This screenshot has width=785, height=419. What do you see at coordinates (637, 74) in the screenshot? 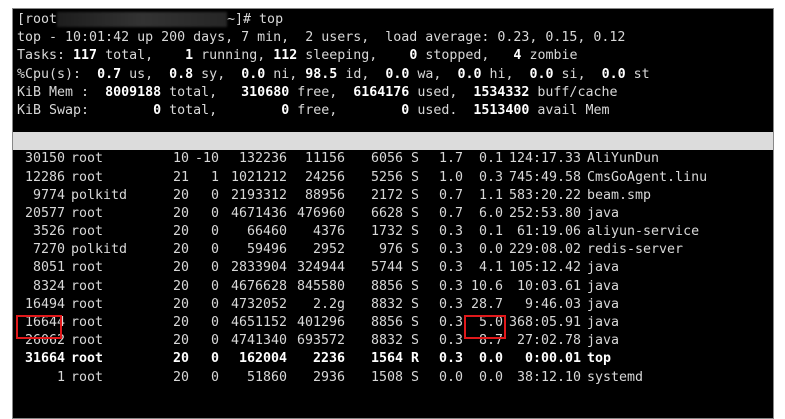
I see `summary-segment: st` at bounding box center [637, 74].